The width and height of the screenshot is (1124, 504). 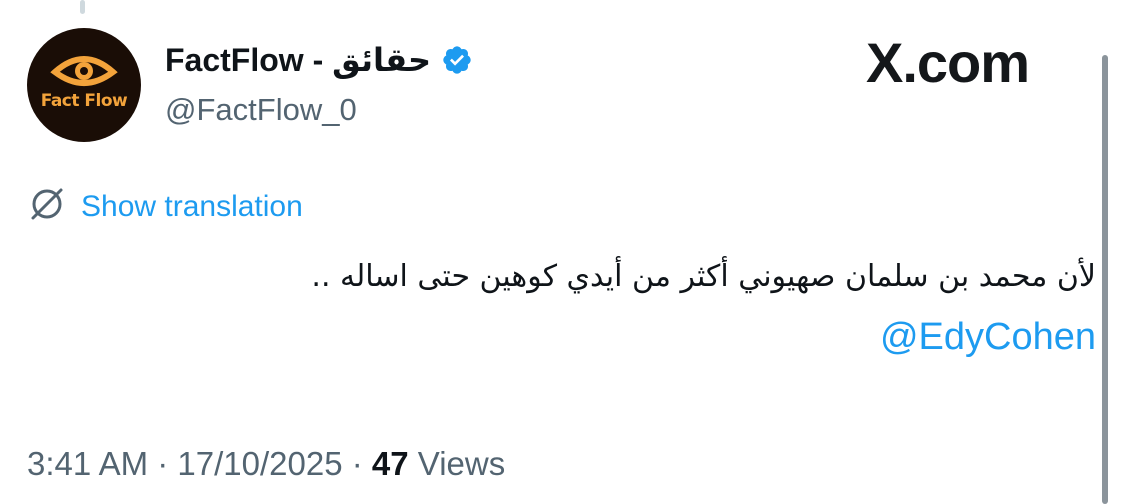 I want to click on tweet-meta: 3:41 AM · 17/10/2025 · 47 Views, so click(x=266, y=464).